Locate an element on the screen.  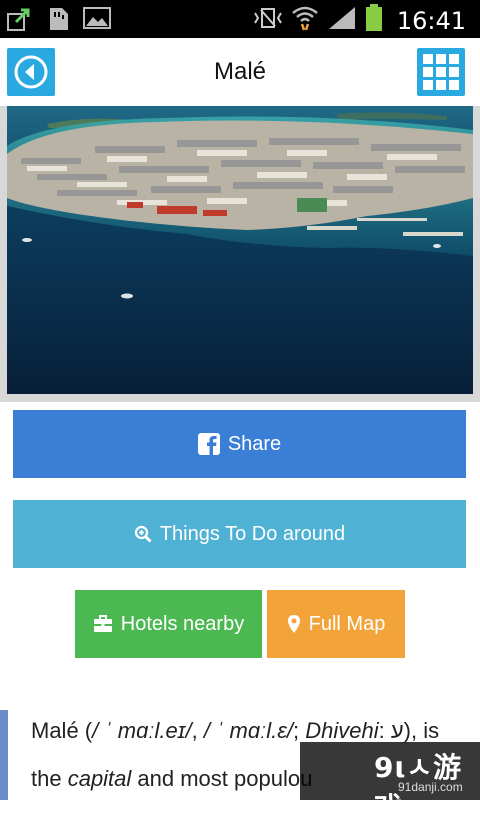
search-plus-icon is located at coordinates (143, 534).